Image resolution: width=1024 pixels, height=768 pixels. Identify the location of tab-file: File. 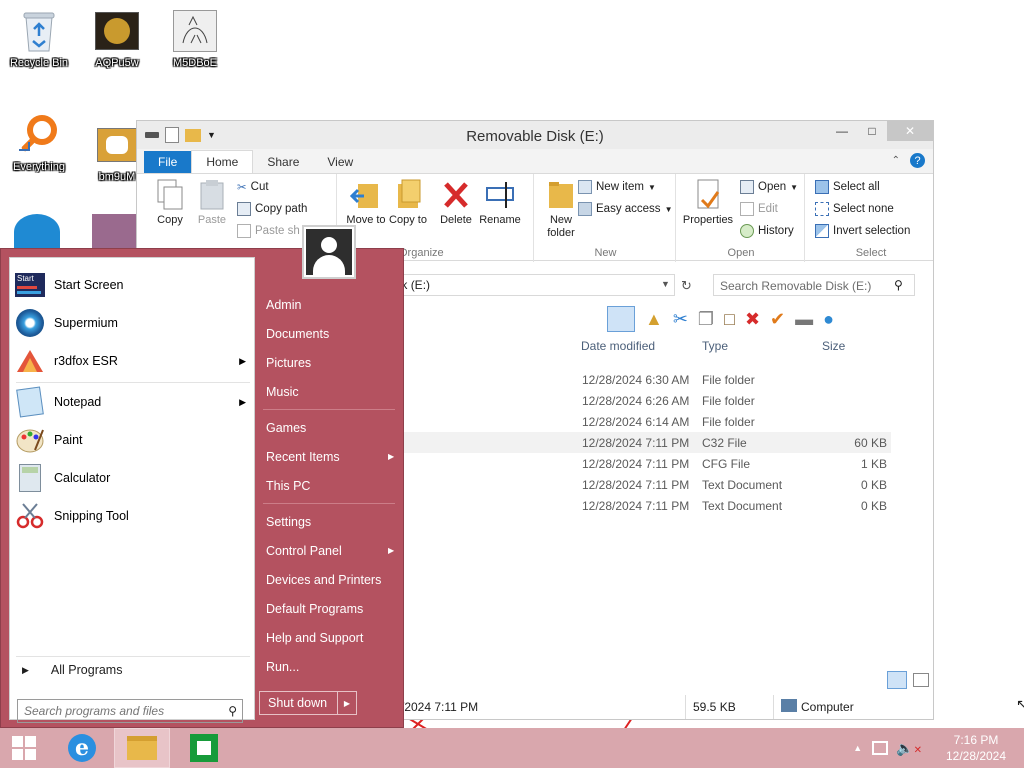
(168, 162).